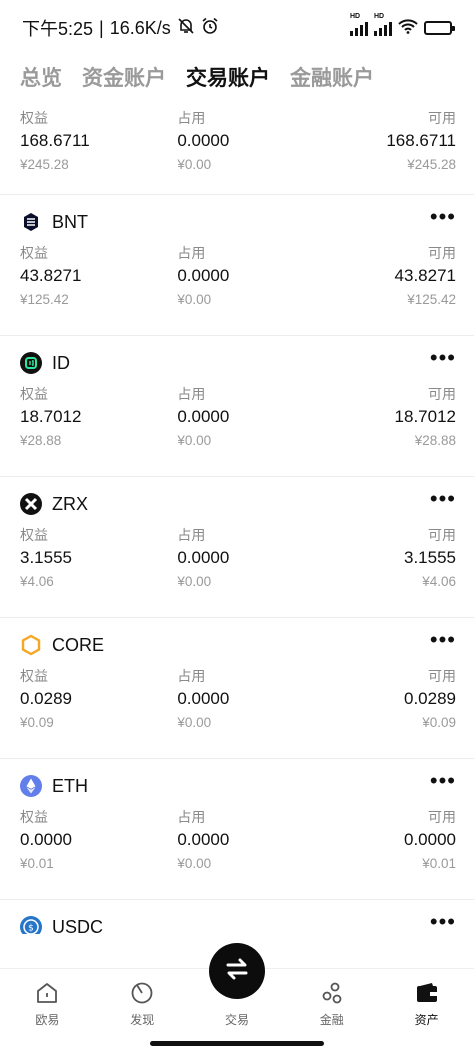  Describe the element at coordinates (228, 77) in the screenshot. I see `tab-trading-account: 交易账户` at that location.